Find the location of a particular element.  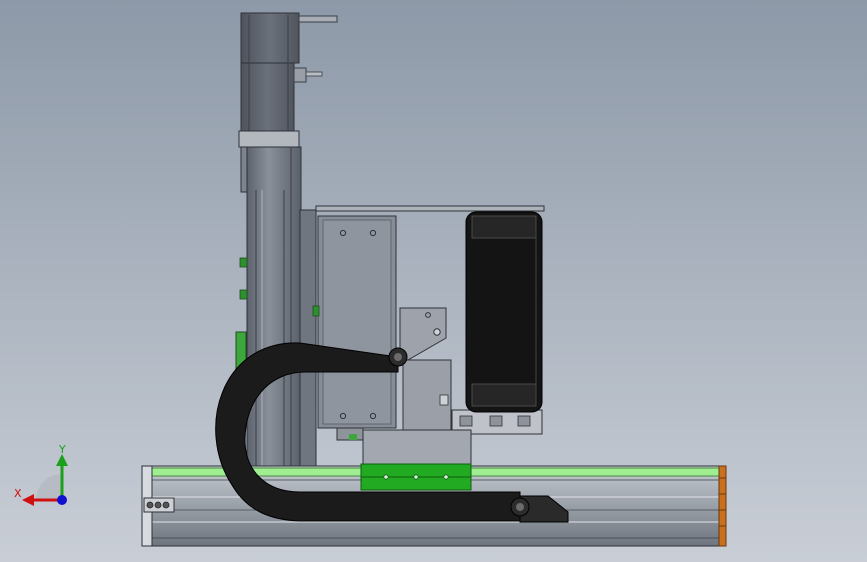

top-mounting-plate is located at coordinates (430, 208).